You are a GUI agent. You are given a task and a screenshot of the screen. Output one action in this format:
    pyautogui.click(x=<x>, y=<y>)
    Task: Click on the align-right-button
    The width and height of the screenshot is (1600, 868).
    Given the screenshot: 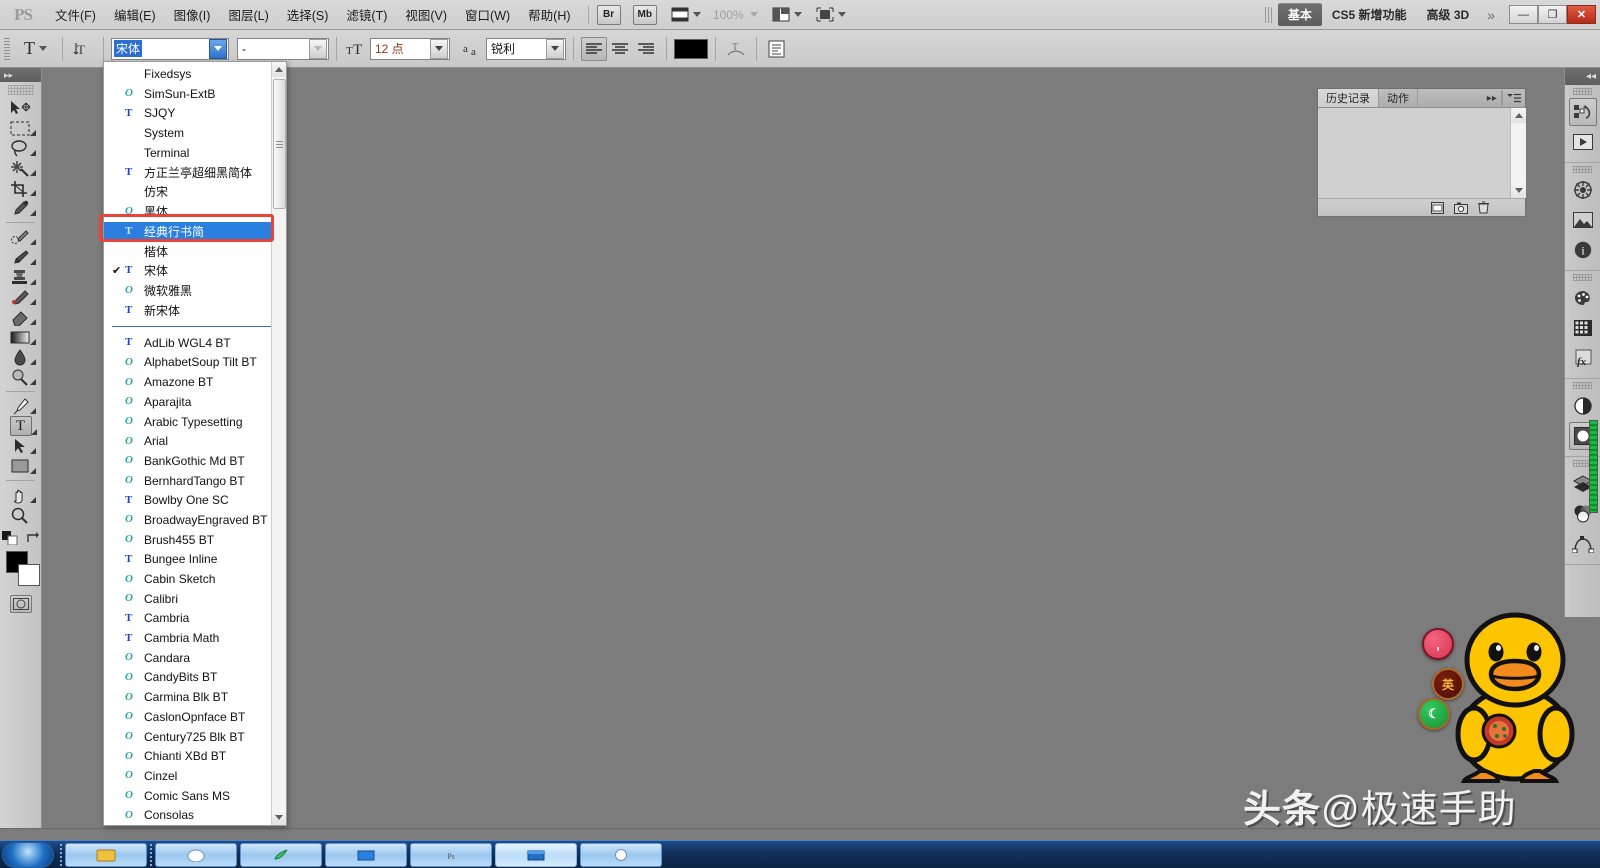 What is the action you would take?
    pyautogui.click(x=646, y=49)
    